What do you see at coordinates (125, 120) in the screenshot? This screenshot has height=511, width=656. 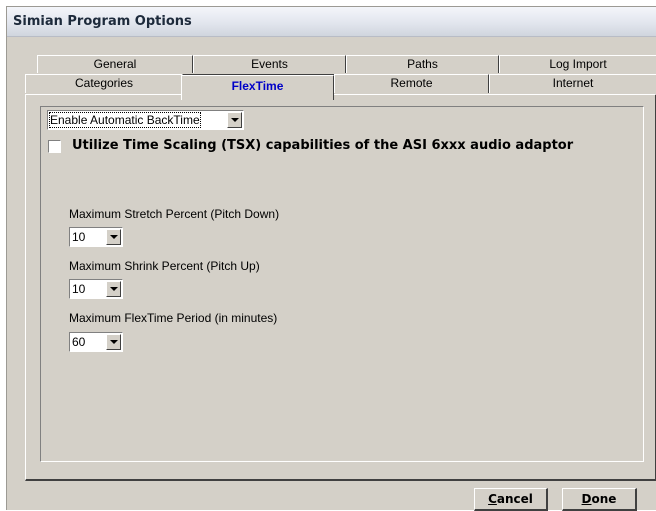 I see `backtime-mode-value: Enable Automatic BackTime` at bounding box center [125, 120].